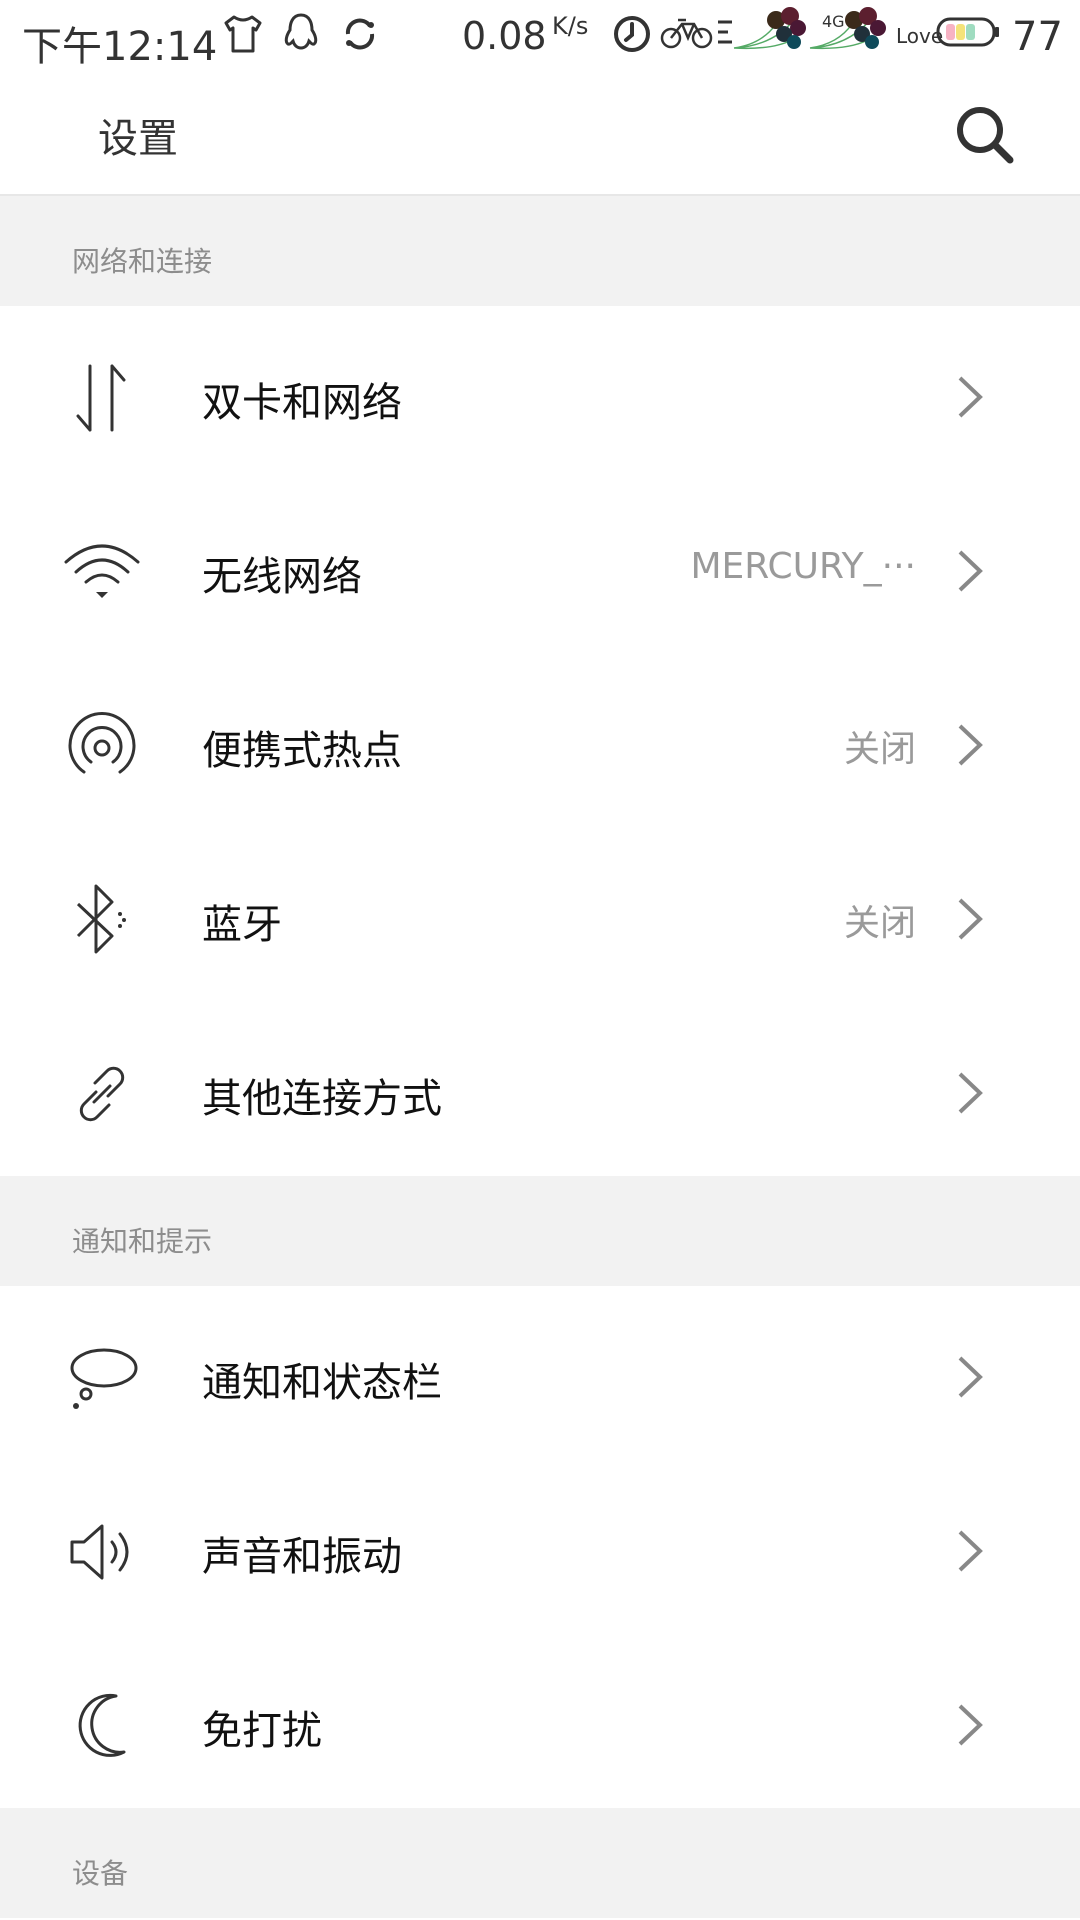 The image size is (1080, 1920). Describe the element at coordinates (302, 403) in the screenshot. I see `setting-label: 双卡和网络` at that location.